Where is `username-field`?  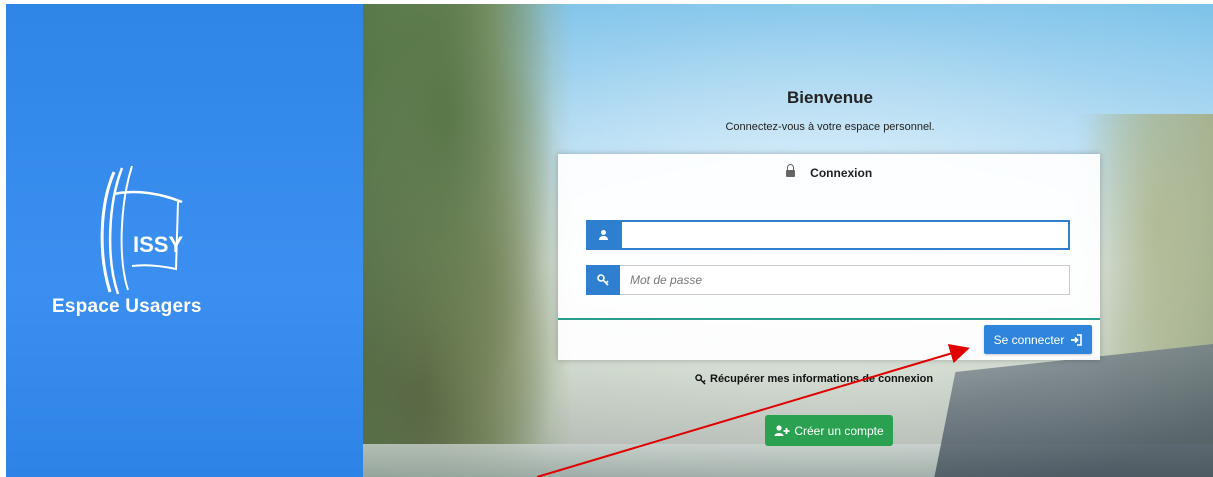
username-field is located at coordinates (828, 235).